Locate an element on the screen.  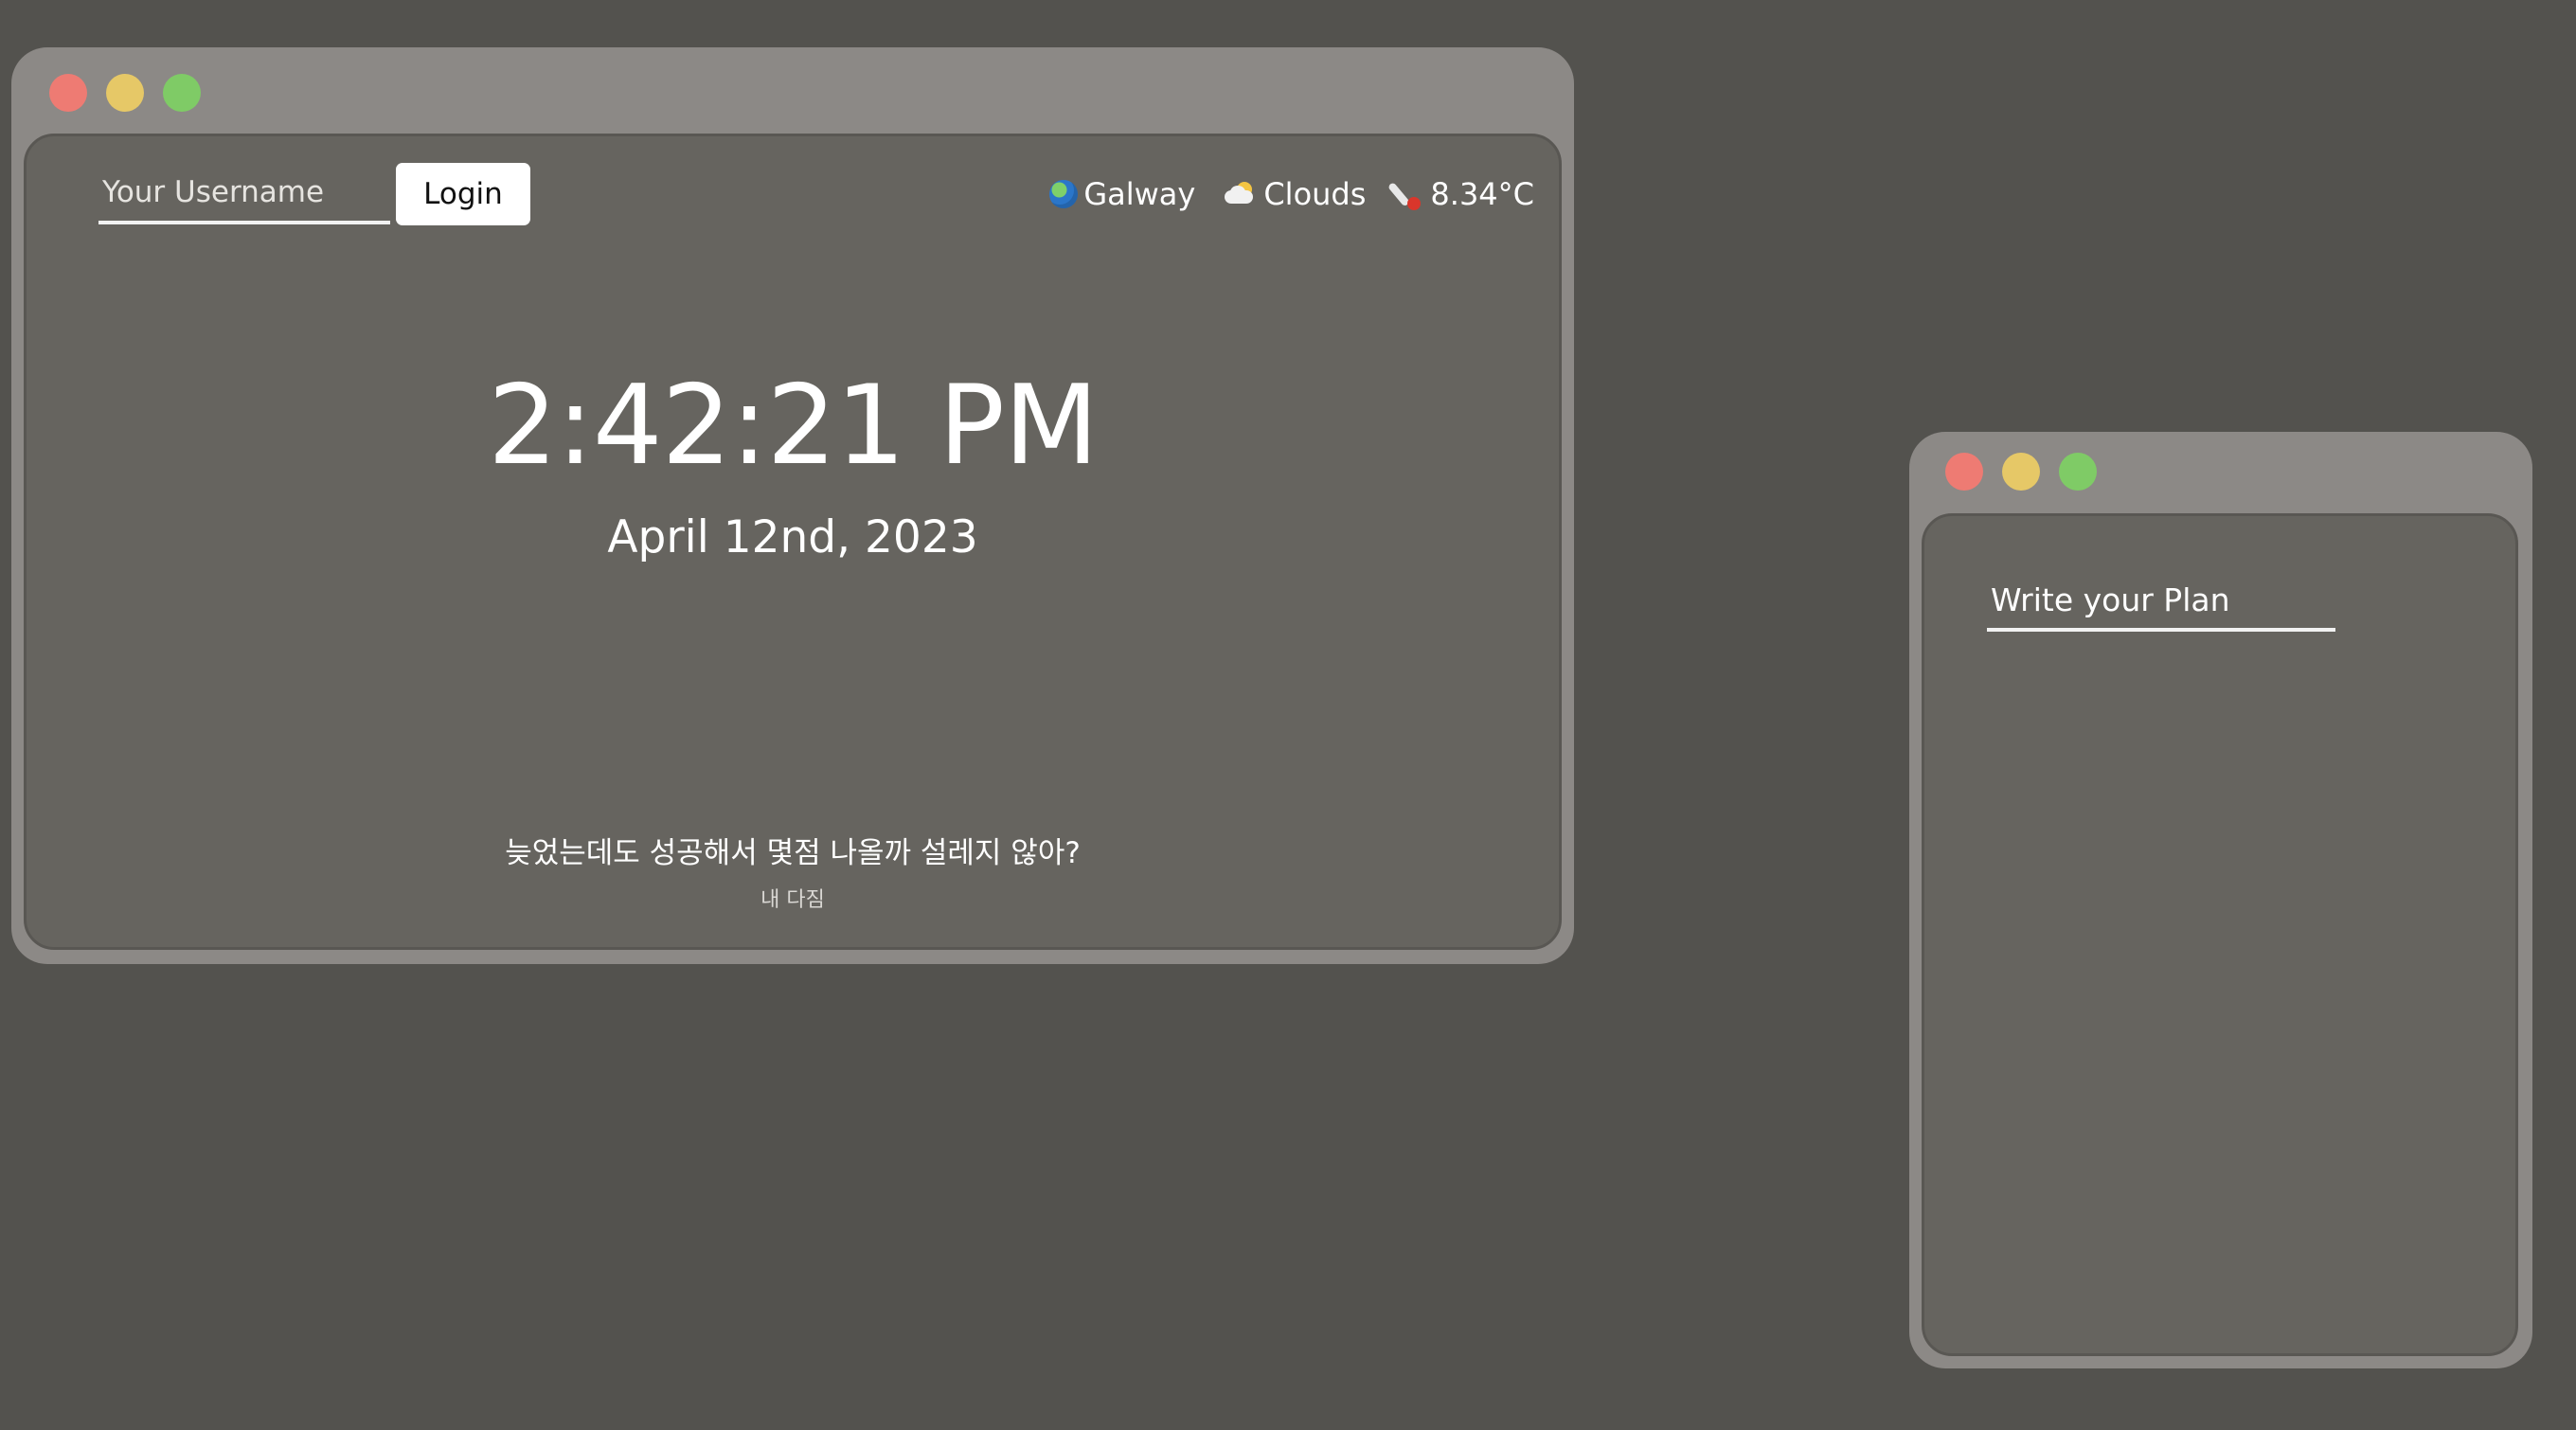
quote-author: 내 다짐 is located at coordinates (792, 900).